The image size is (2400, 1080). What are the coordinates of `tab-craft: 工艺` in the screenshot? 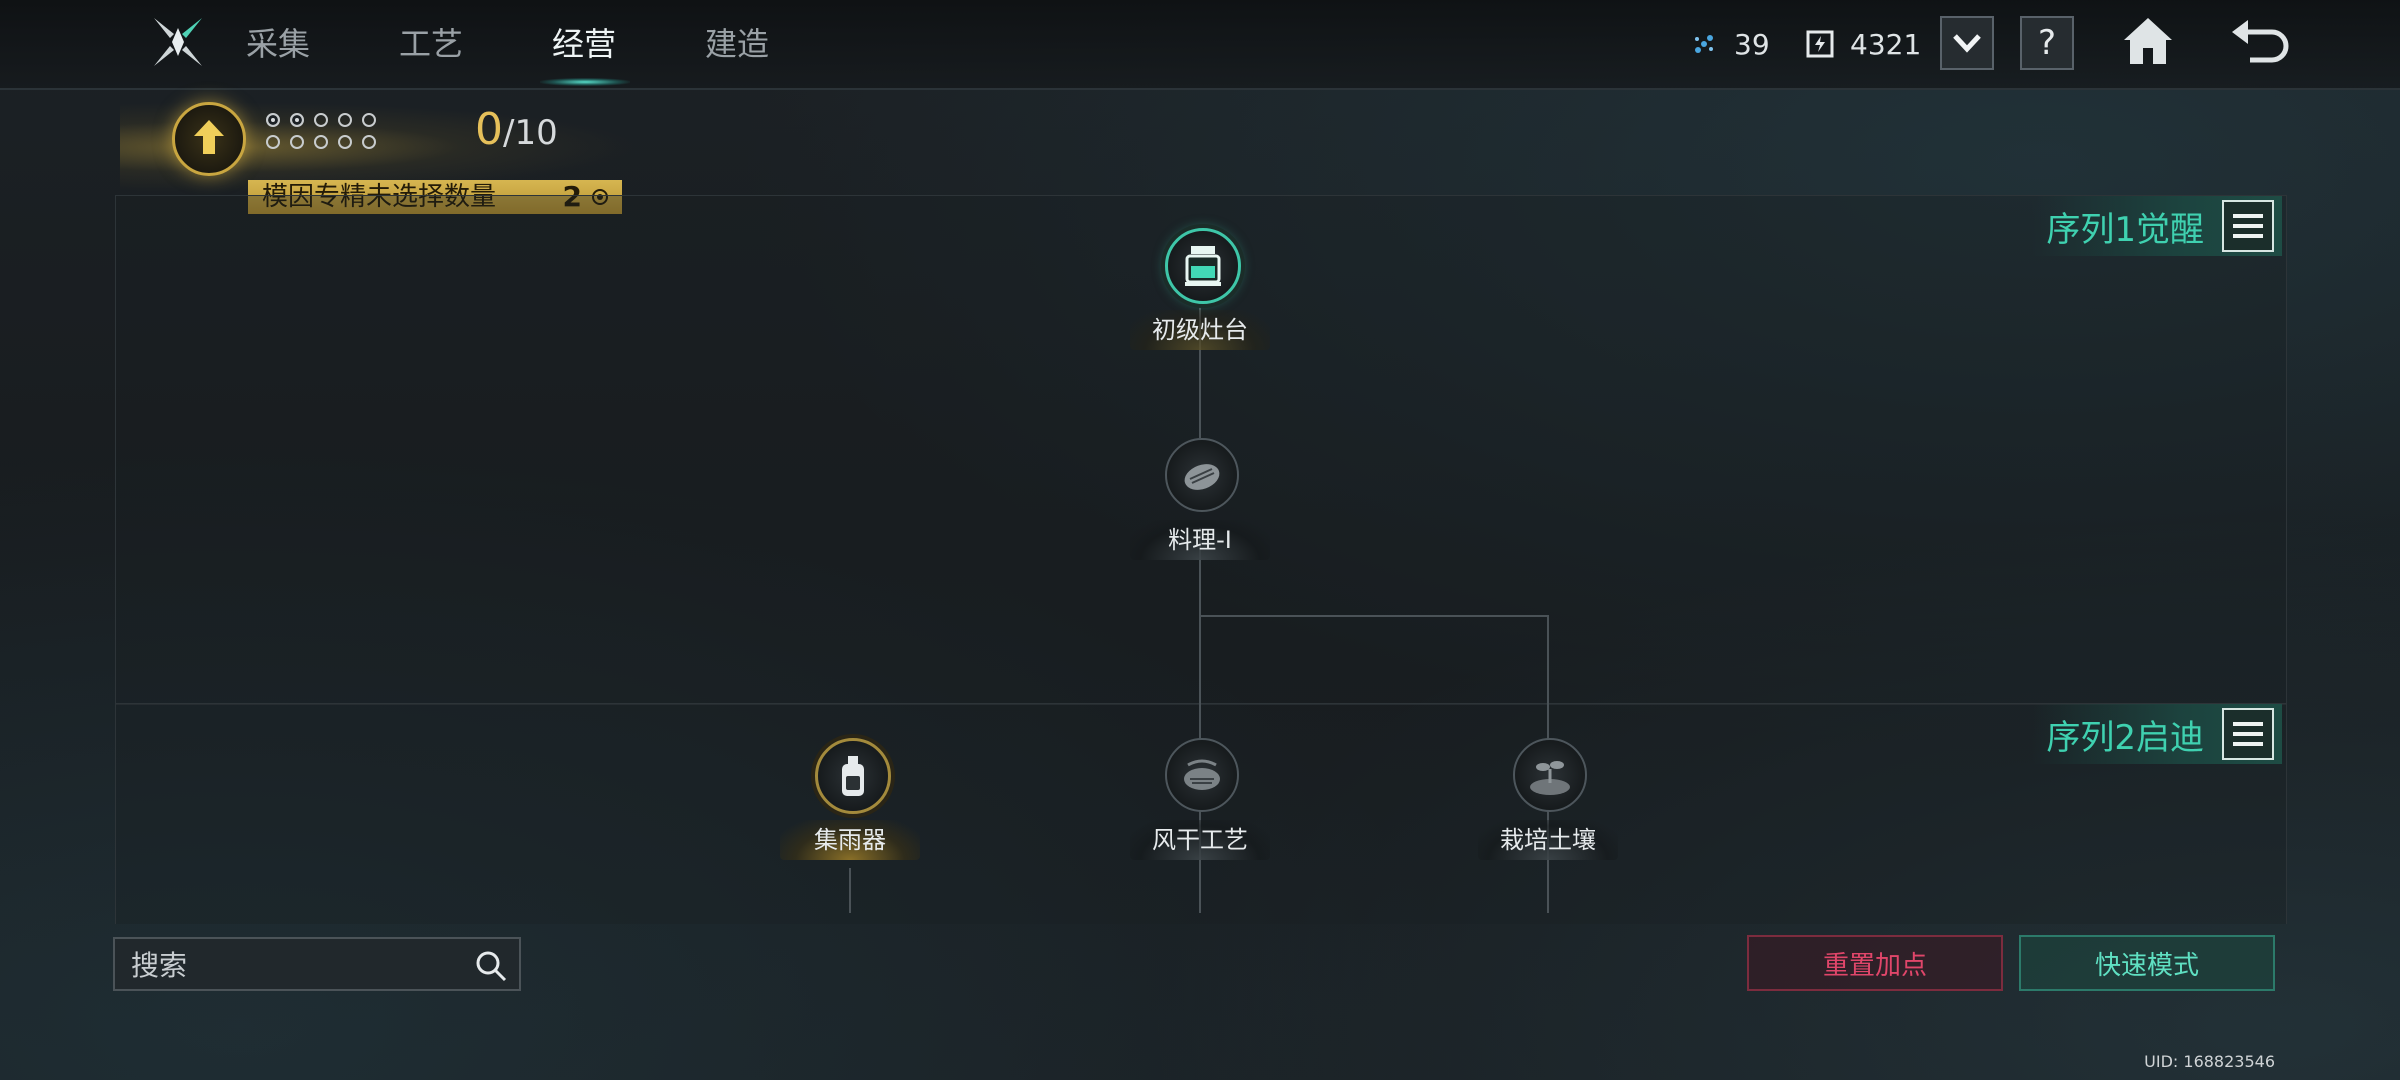 It's located at (431, 44).